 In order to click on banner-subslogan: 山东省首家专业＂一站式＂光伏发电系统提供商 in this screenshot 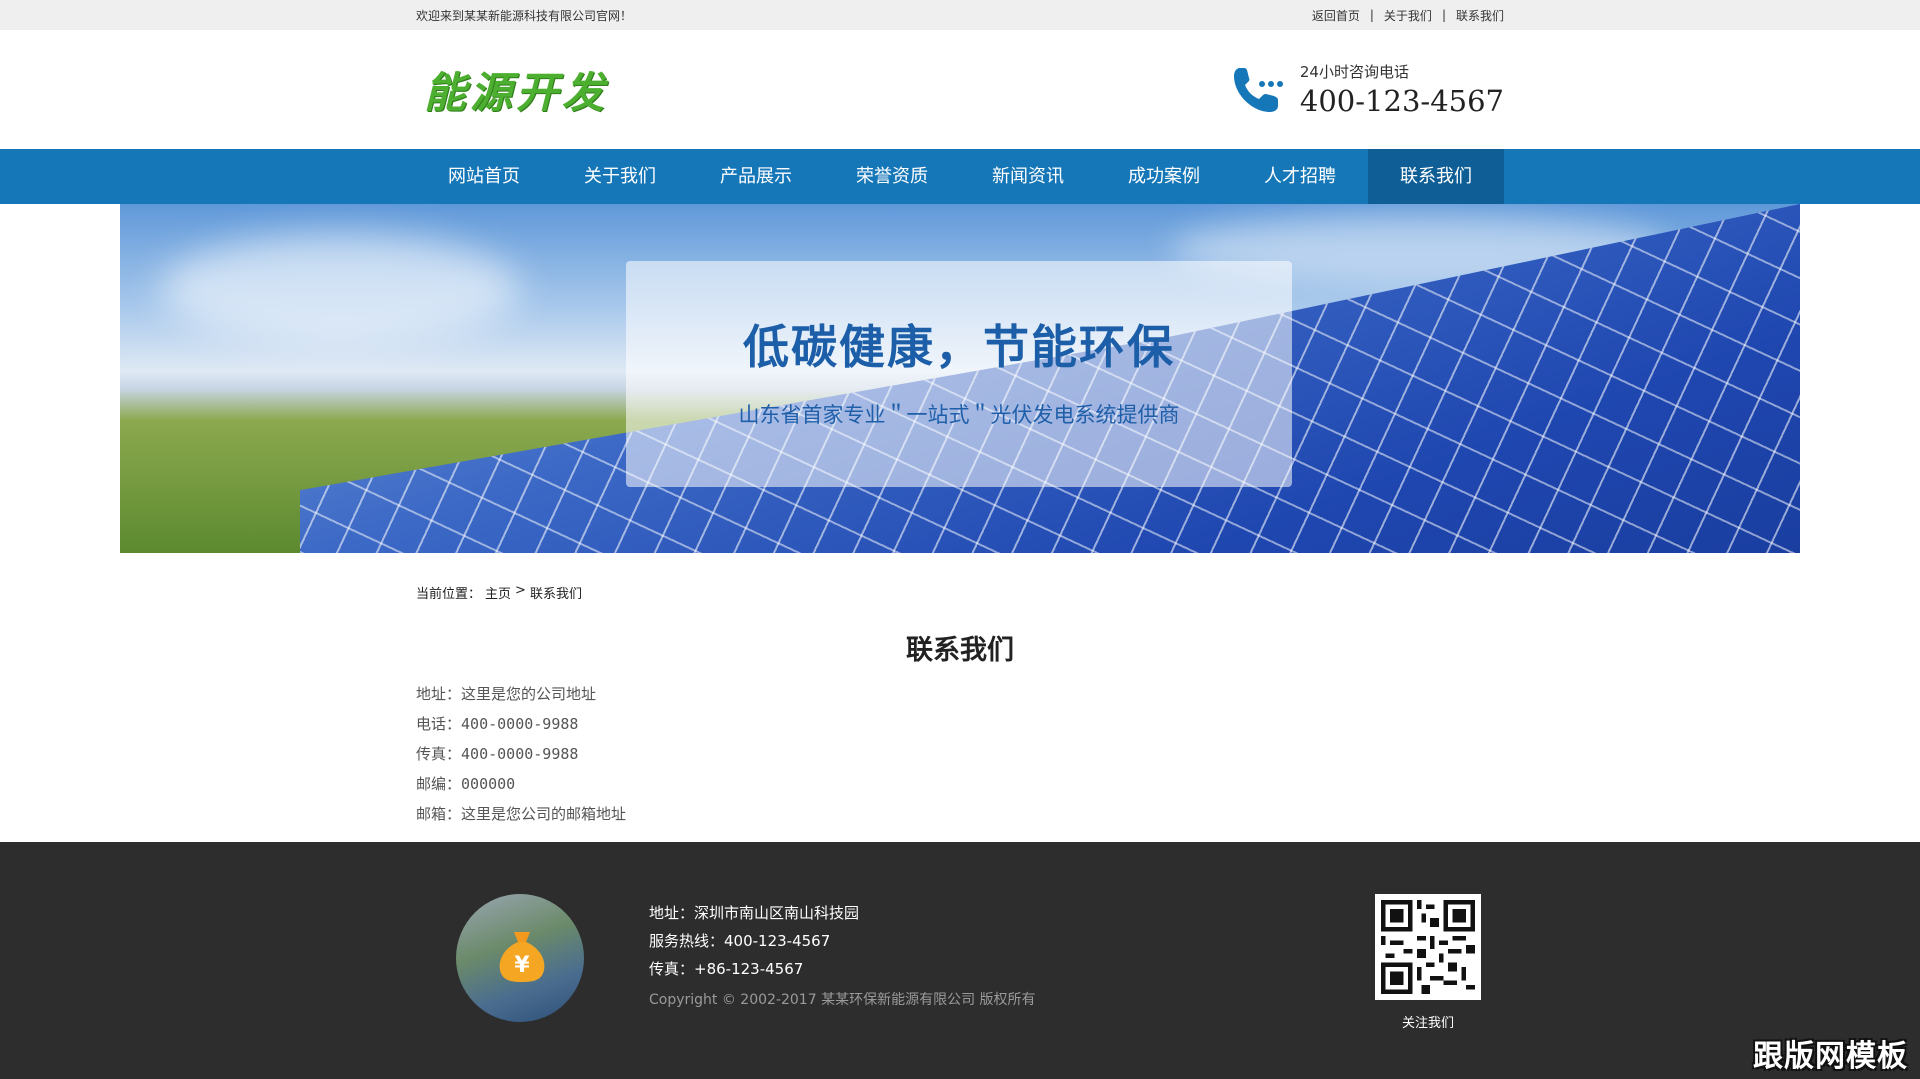, I will do `click(959, 415)`.